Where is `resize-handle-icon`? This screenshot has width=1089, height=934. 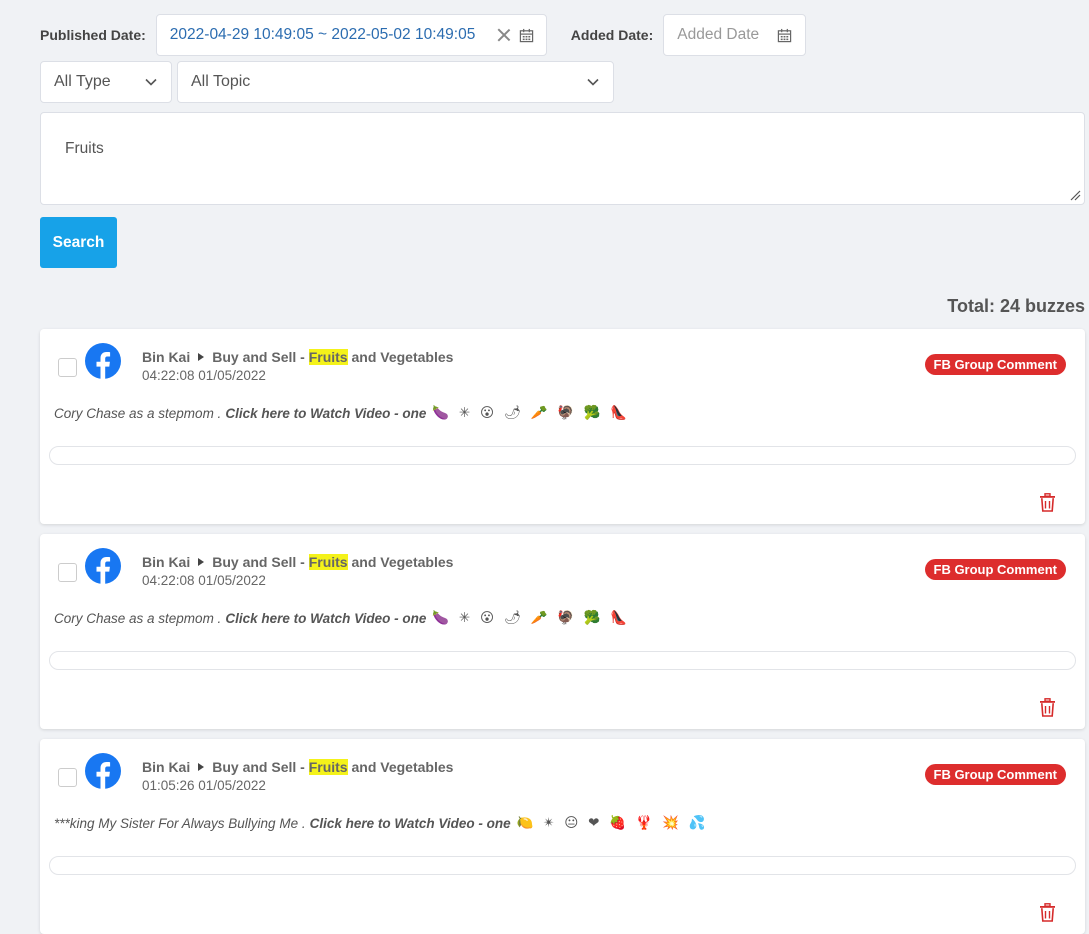
resize-handle-icon is located at coordinates (1075, 195).